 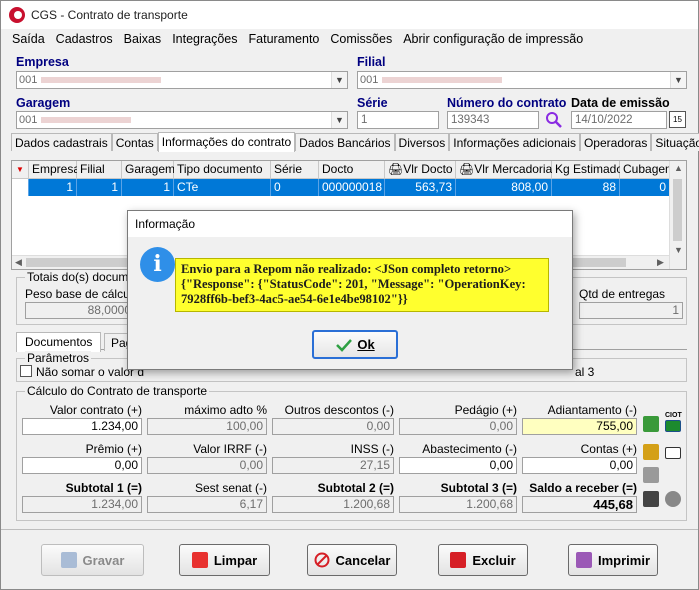 I want to click on document-gold-icon, so click(x=651, y=452).